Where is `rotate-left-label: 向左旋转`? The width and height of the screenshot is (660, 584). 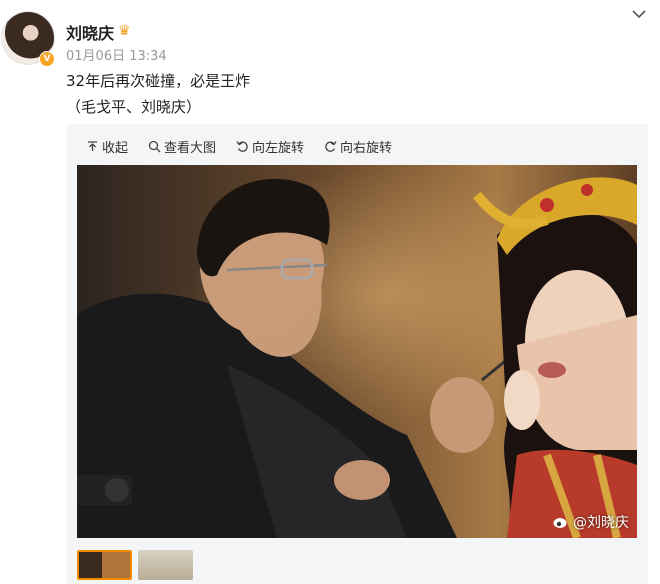 rotate-left-label: 向左旋转 is located at coordinates (278, 148).